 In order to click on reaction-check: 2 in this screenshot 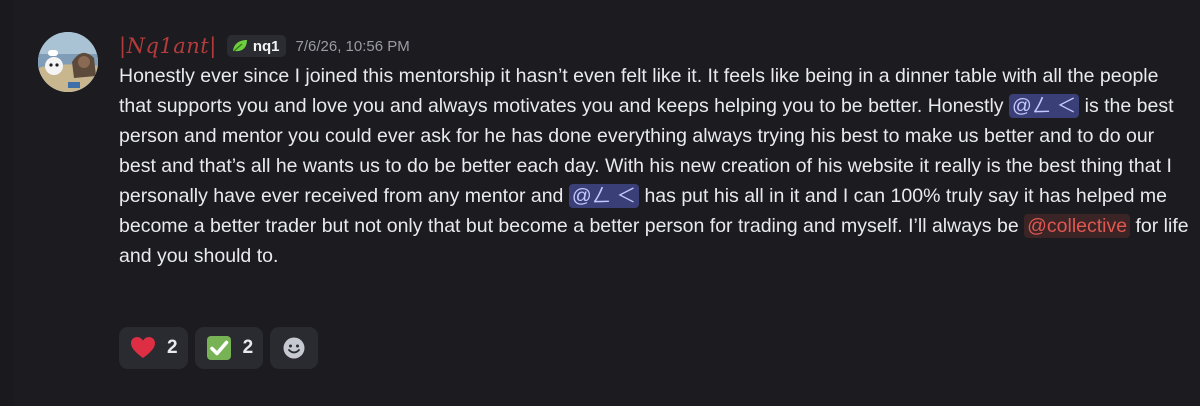, I will do `click(229, 348)`.